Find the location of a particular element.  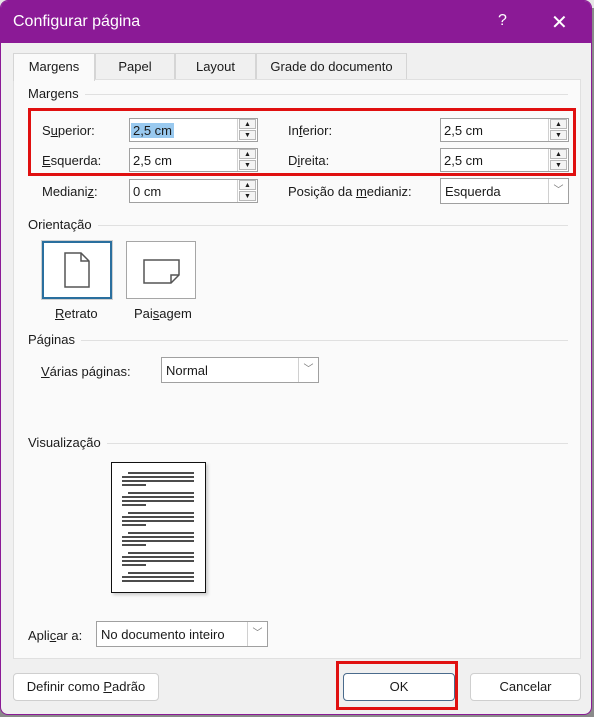

posicao-medianiz-select: Esquerda ﹀ is located at coordinates (504, 191).